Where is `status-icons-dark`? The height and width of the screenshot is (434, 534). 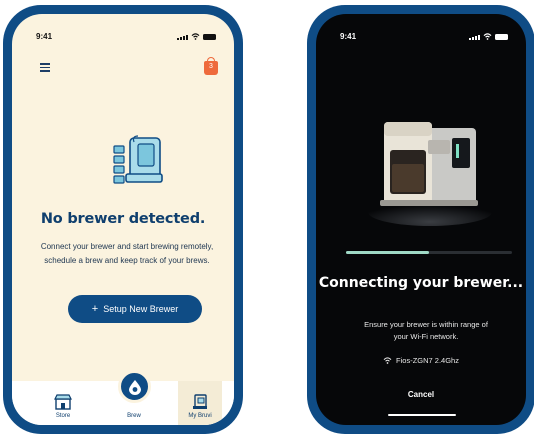
status-icons-dark is located at coordinates (488, 36).